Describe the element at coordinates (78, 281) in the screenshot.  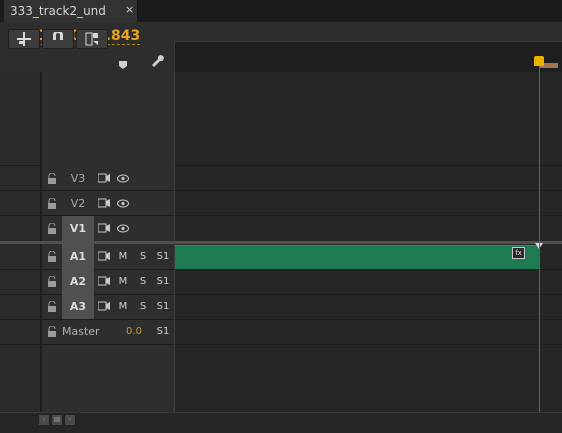
I see `track-label: A2` at that location.